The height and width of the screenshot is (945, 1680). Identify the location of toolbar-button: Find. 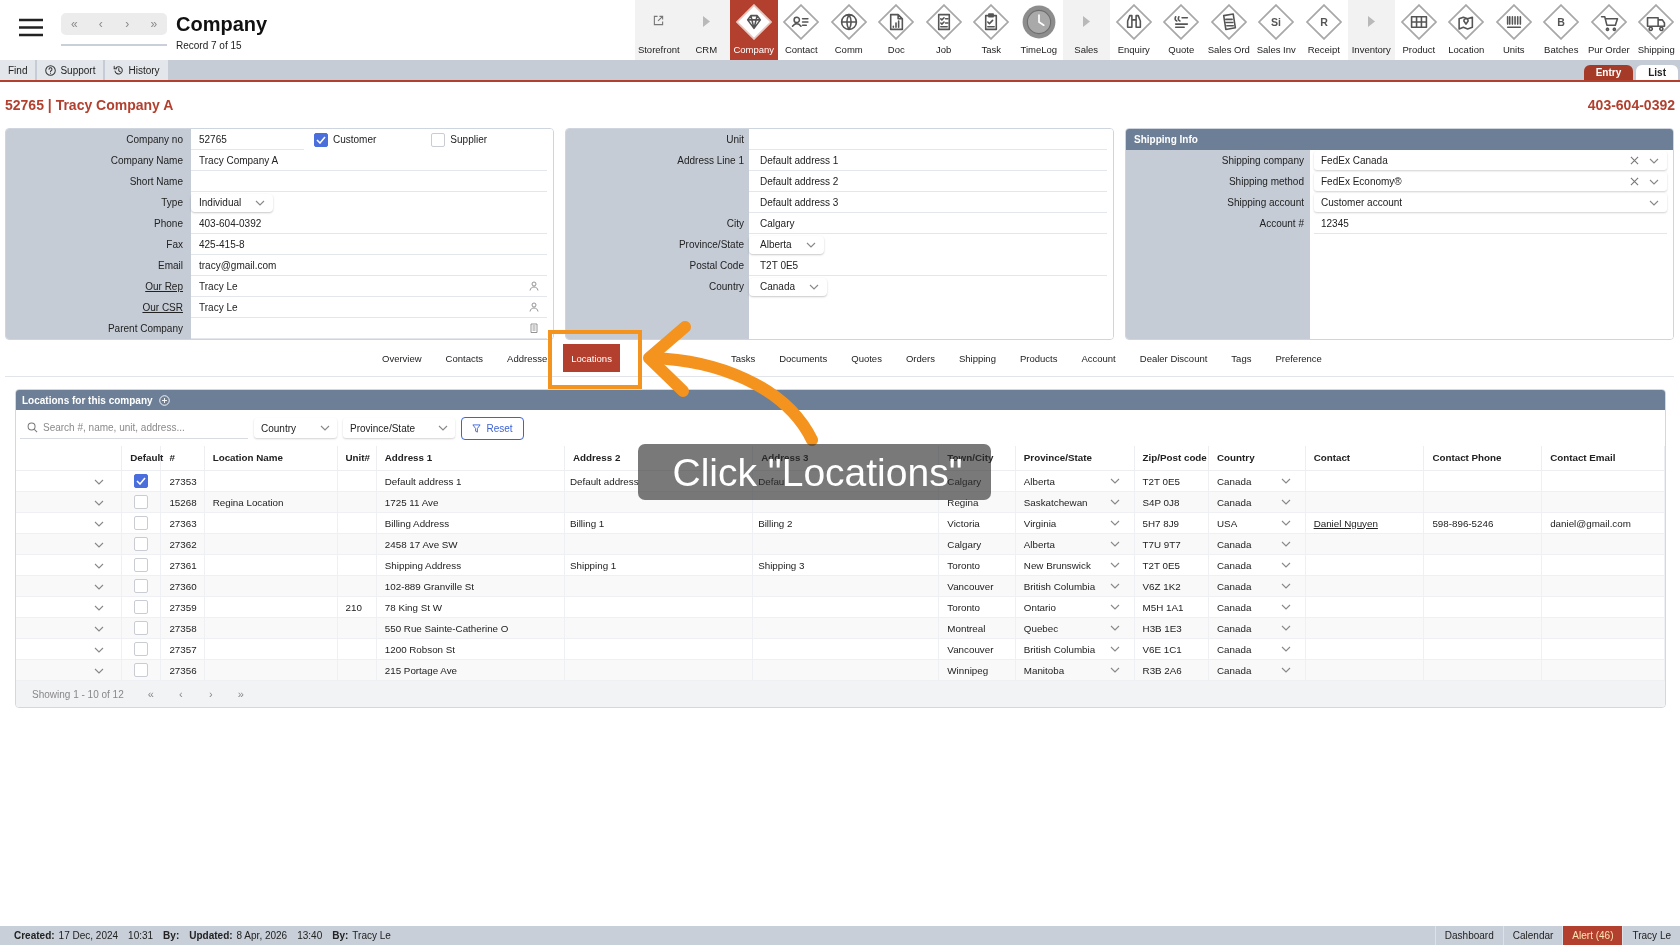
(18, 70).